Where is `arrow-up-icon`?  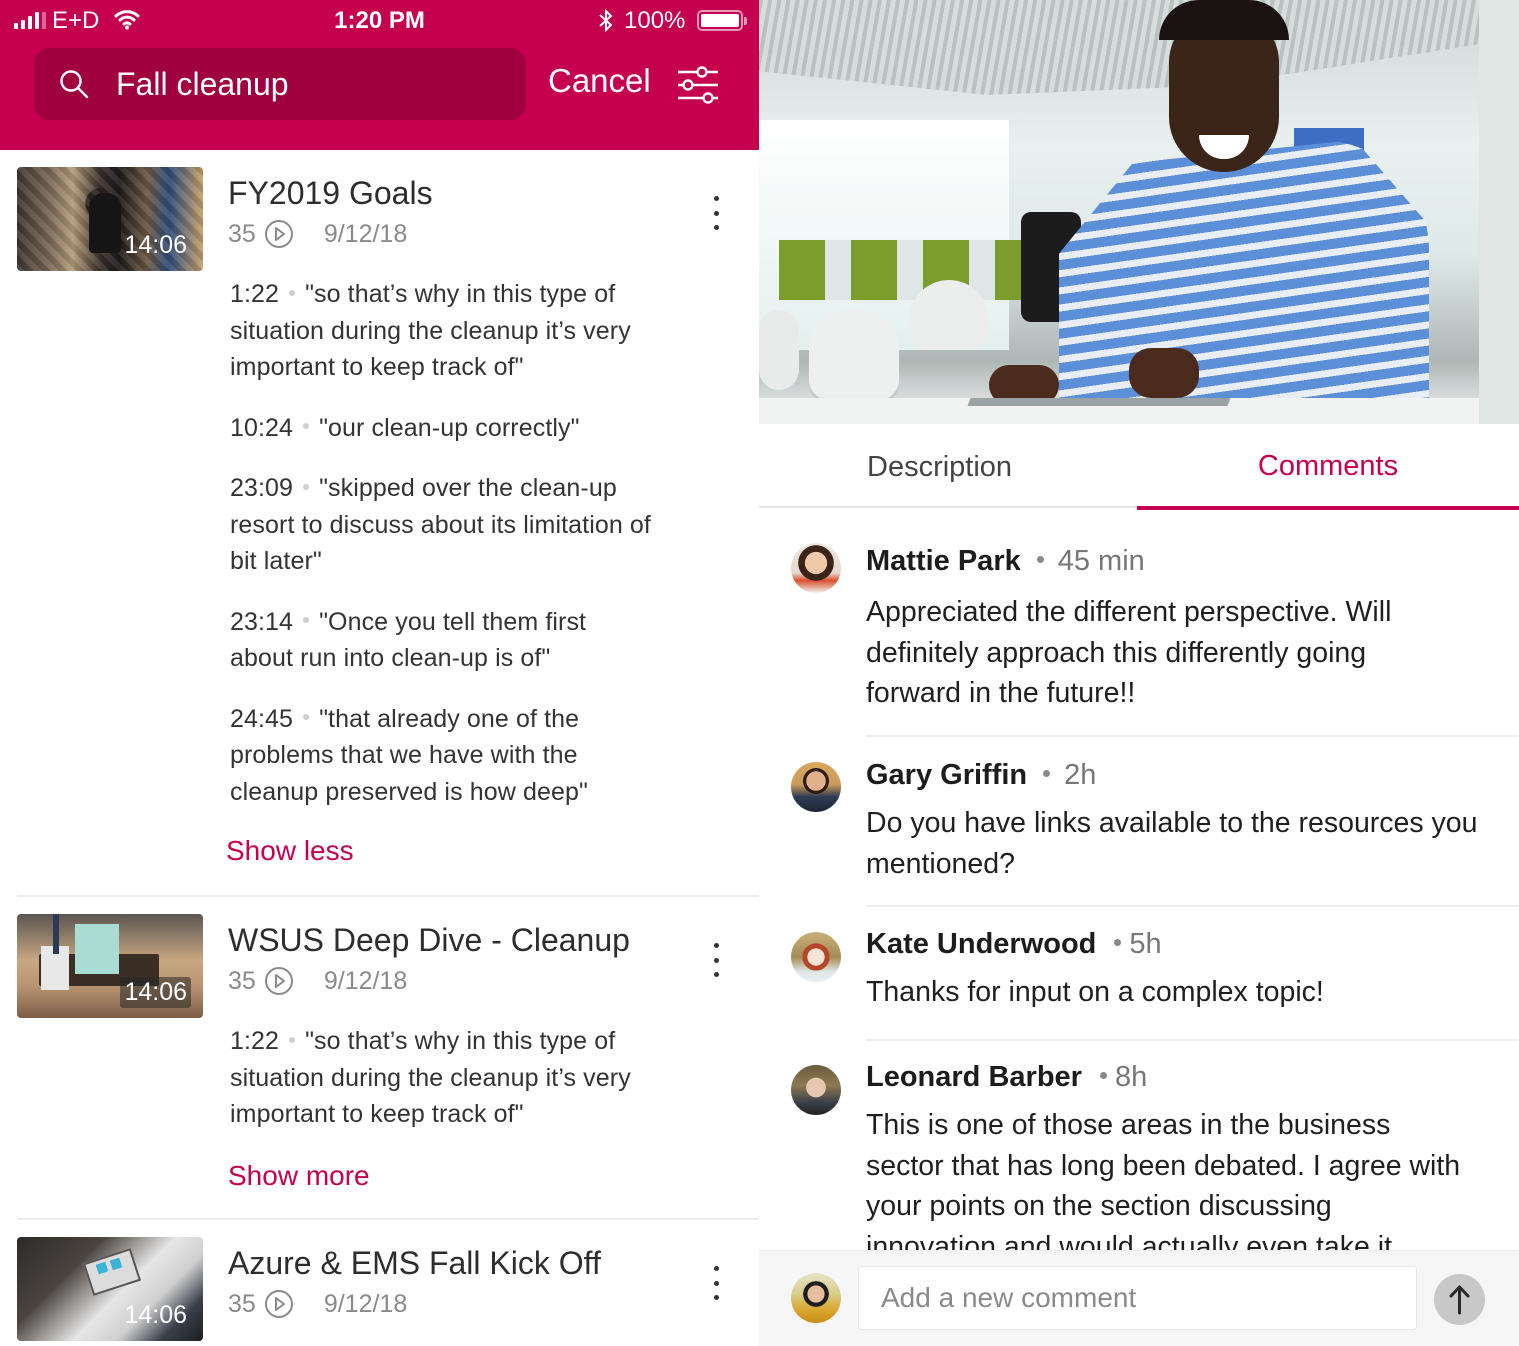 arrow-up-icon is located at coordinates (1459, 1300).